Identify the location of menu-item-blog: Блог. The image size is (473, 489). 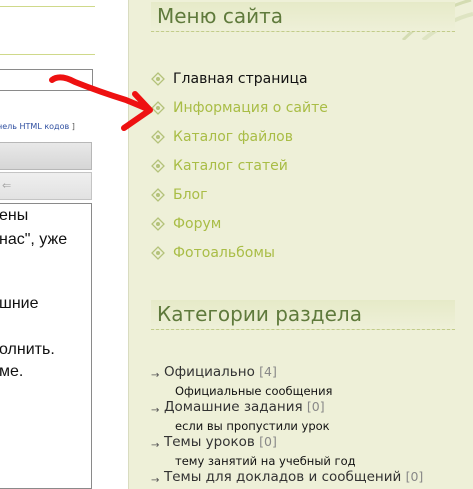
(301, 194).